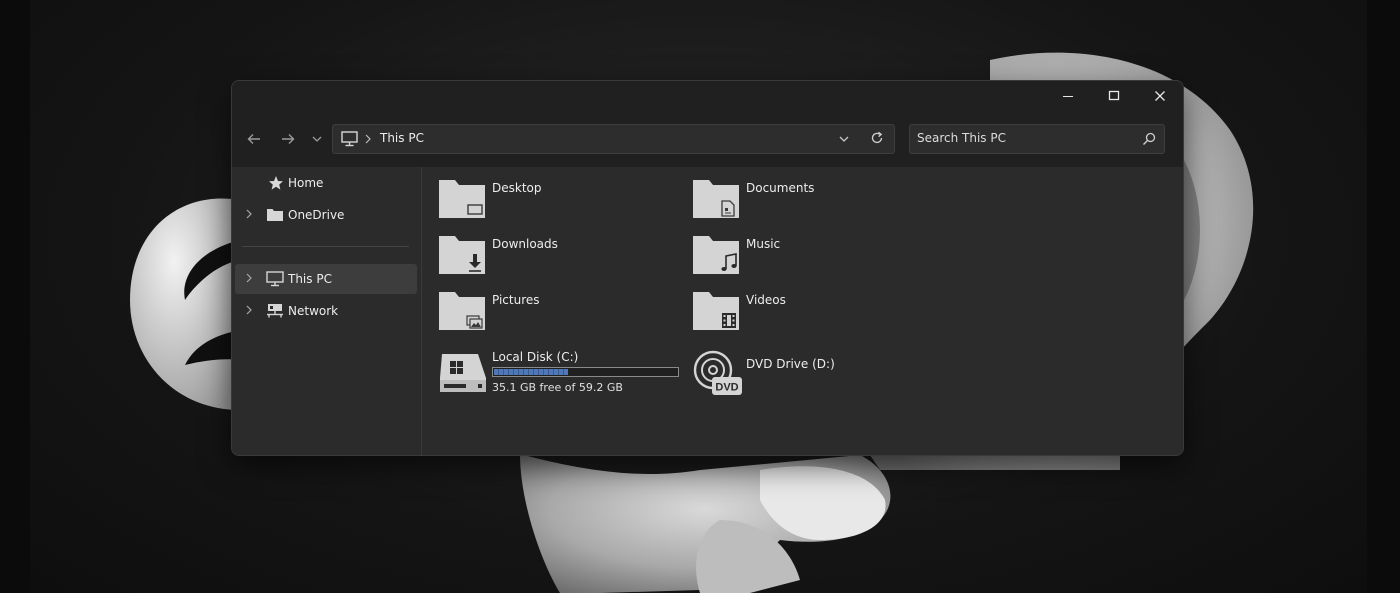 The width and height of the screenshot is (1400, 593). I want to click on home-star-icon, so click(276, 183).